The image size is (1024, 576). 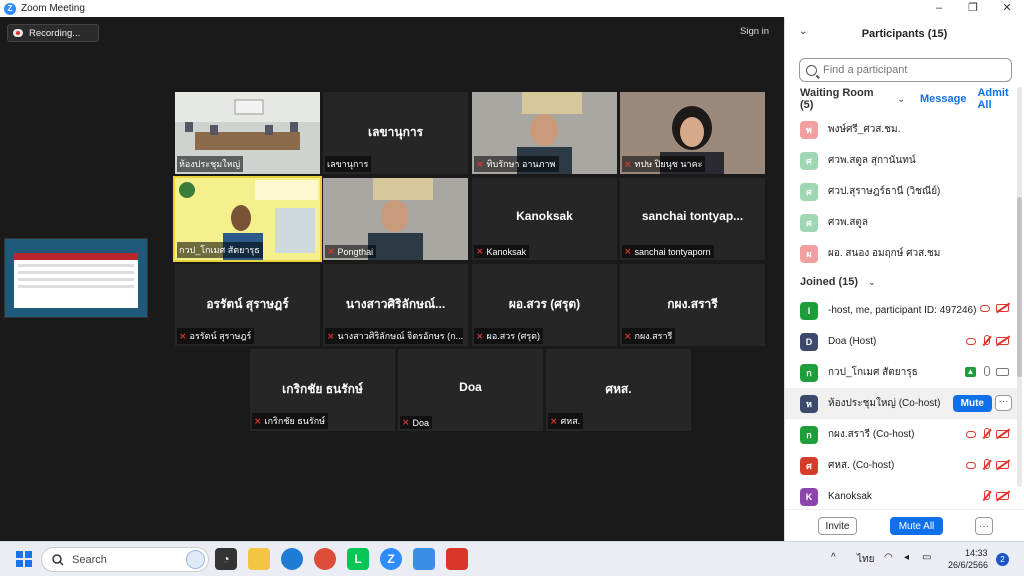 I want to click on participant-more-button: ···, so click(x=1003, y=403).